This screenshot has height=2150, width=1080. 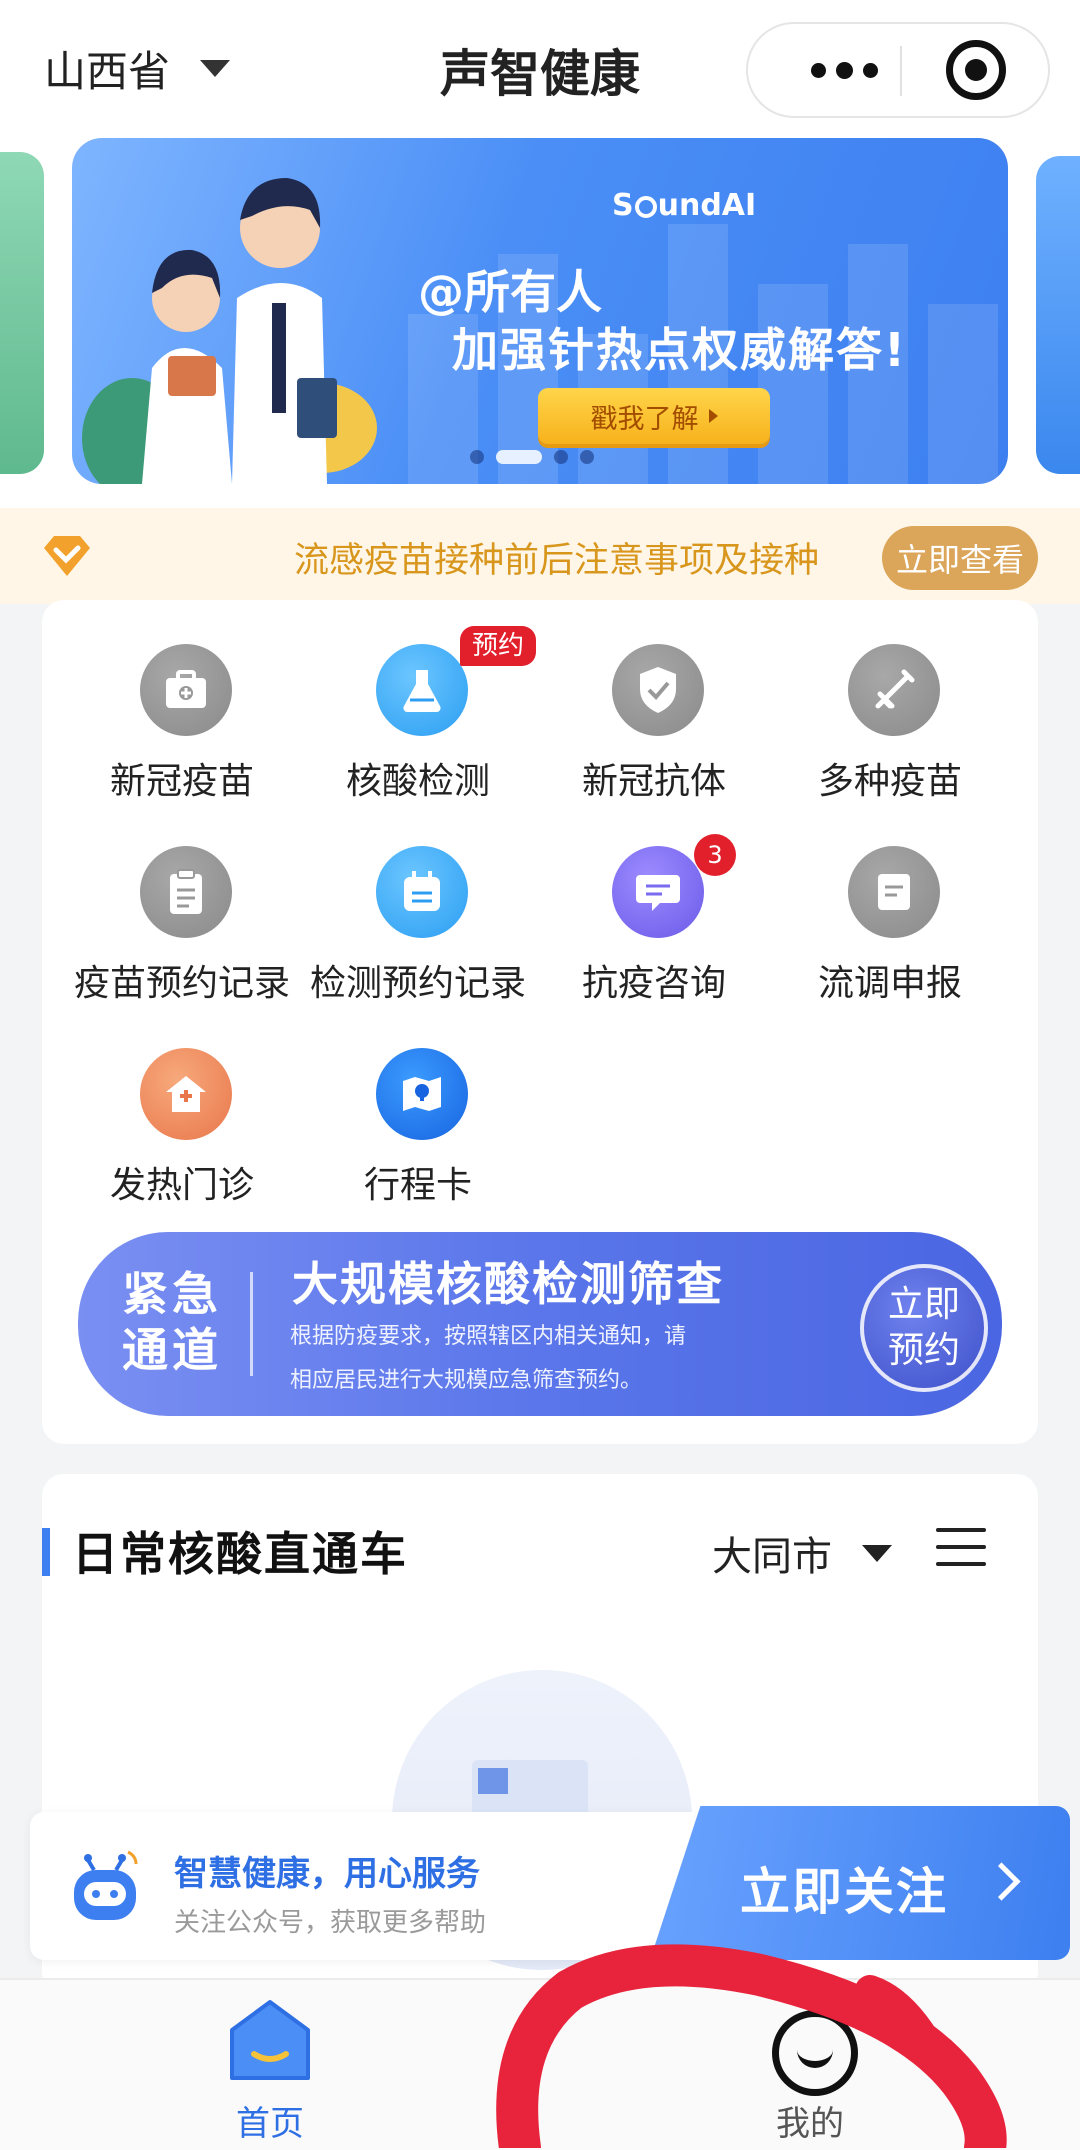 What do you see at coordinates (894, 892) in the screenshot?
I see `document-icon` at bounding box center [894, 892].